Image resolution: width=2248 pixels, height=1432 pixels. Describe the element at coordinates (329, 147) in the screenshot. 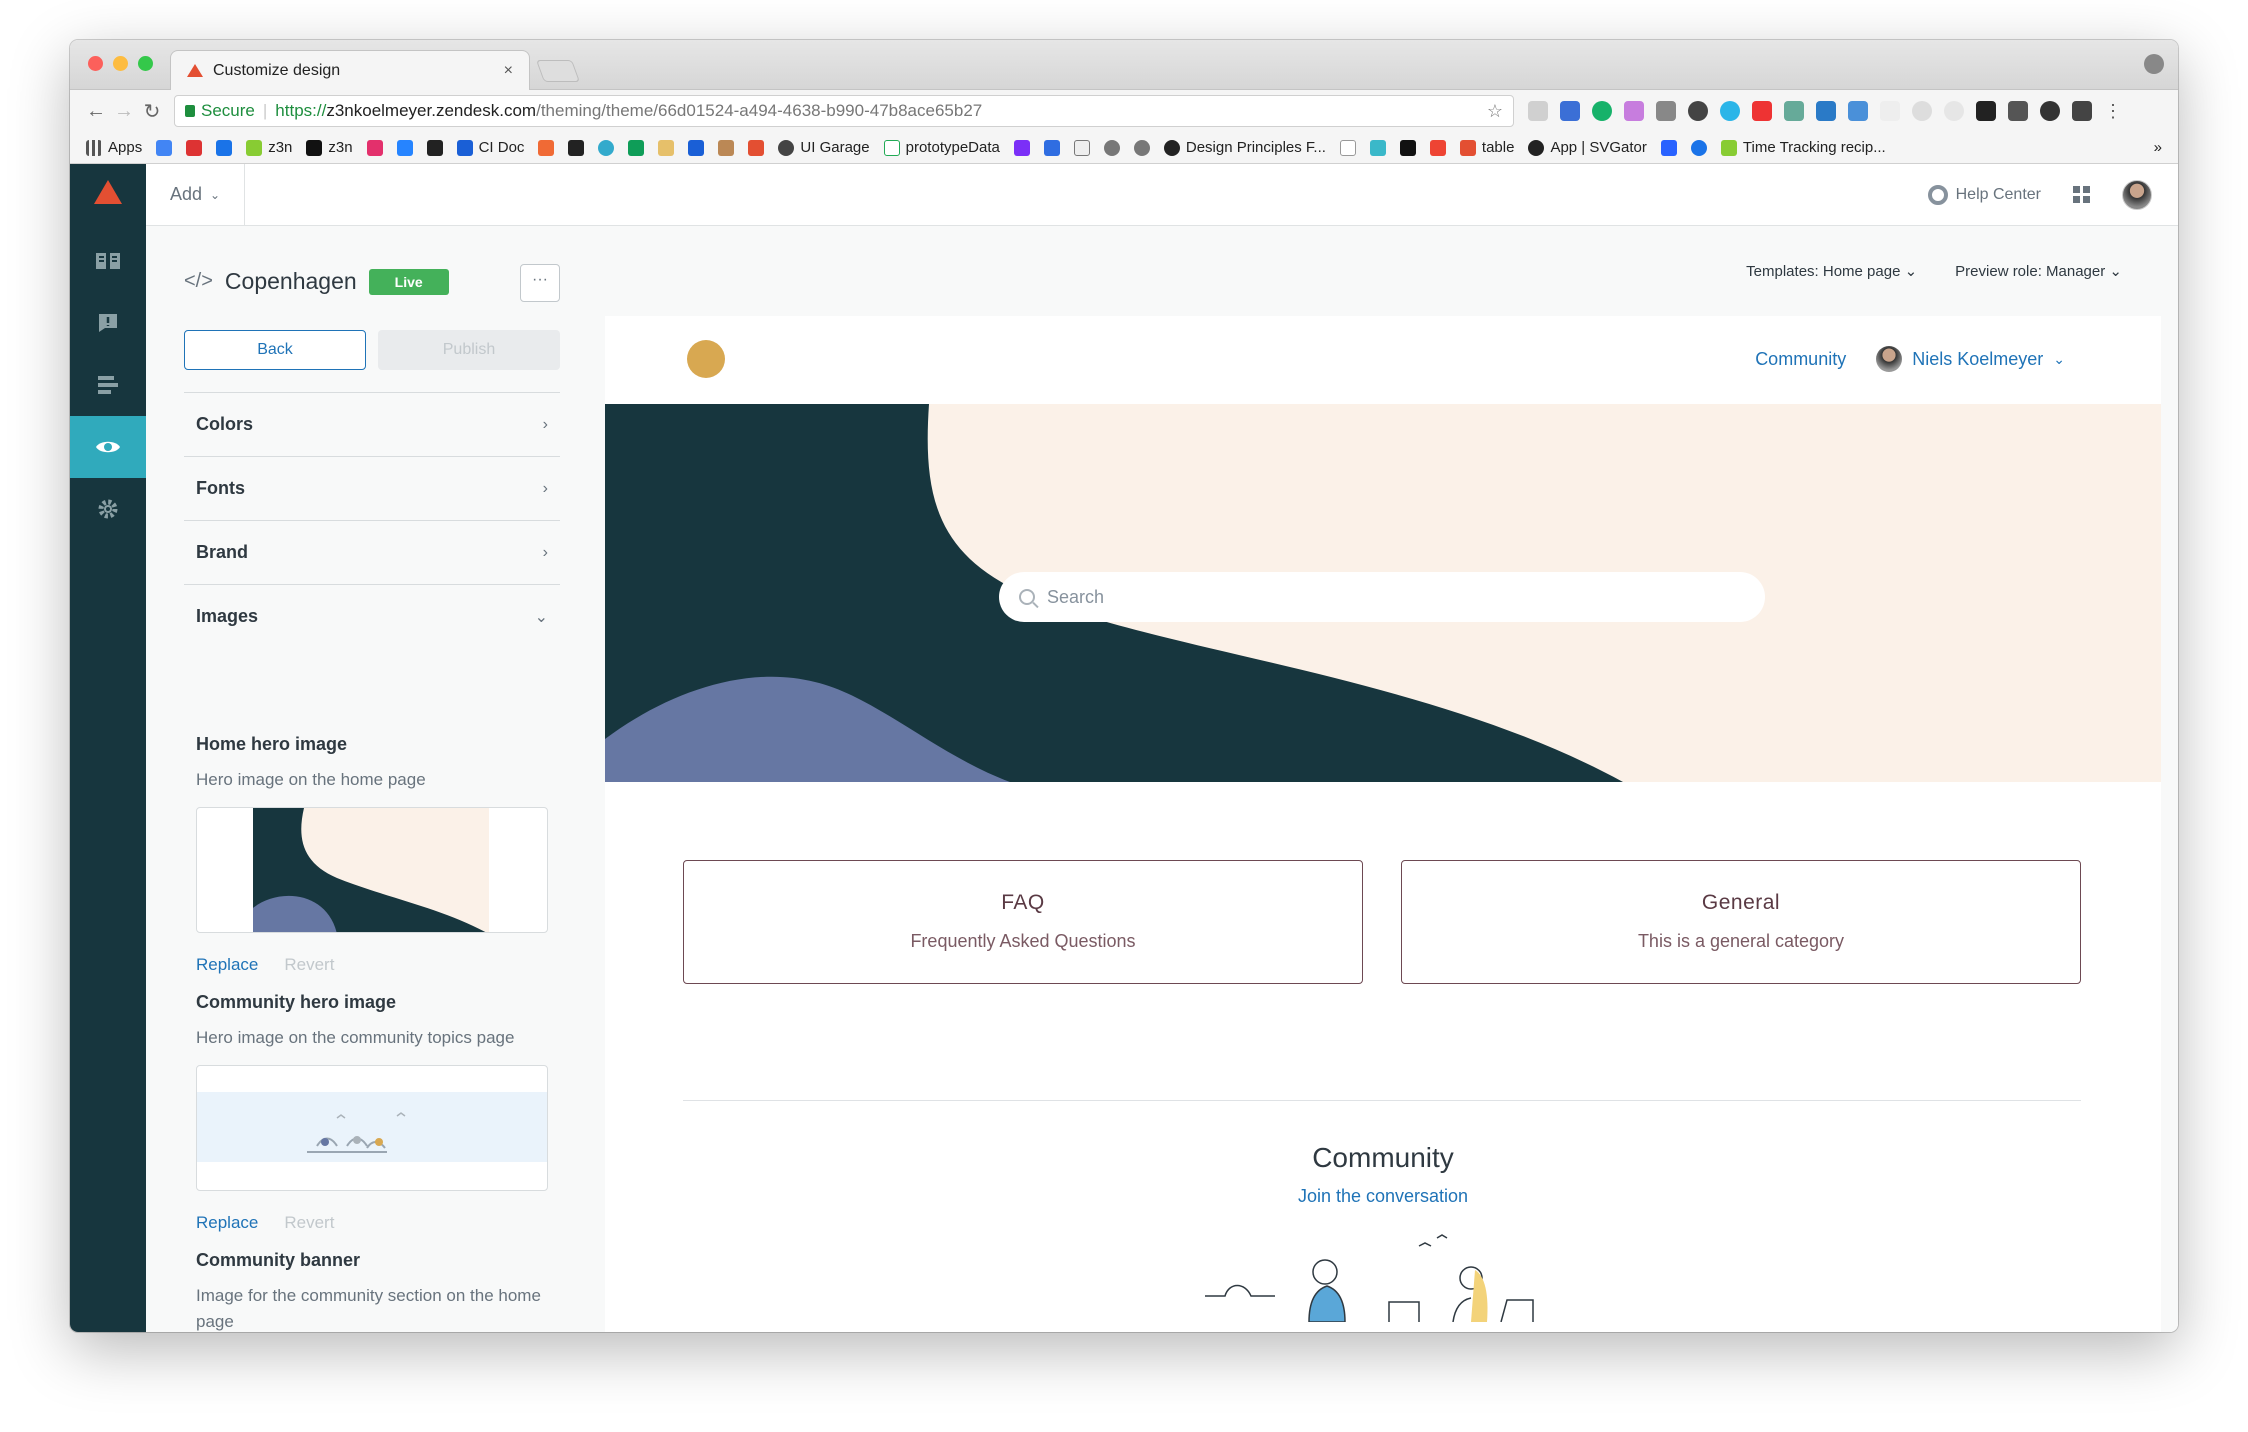

I see `bookmark-z3n-2: z3n` at that location.